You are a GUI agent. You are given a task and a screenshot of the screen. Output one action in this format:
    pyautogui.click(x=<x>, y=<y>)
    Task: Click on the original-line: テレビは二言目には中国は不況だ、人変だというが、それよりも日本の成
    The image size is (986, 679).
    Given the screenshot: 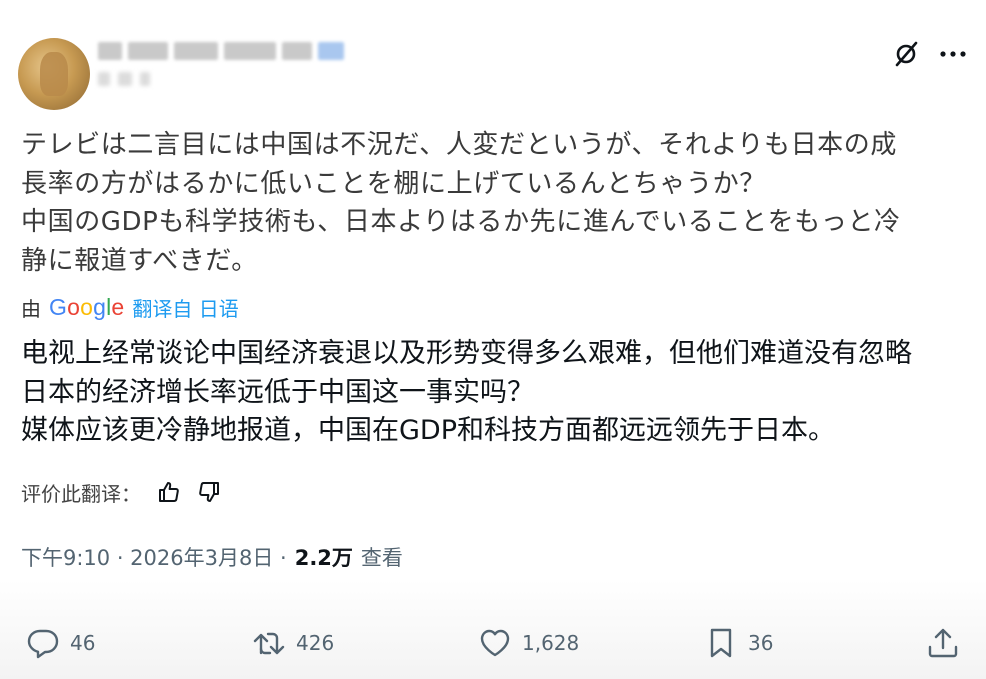 What is the action you would take?
    pyautogui.click(x=459, y=145)
    